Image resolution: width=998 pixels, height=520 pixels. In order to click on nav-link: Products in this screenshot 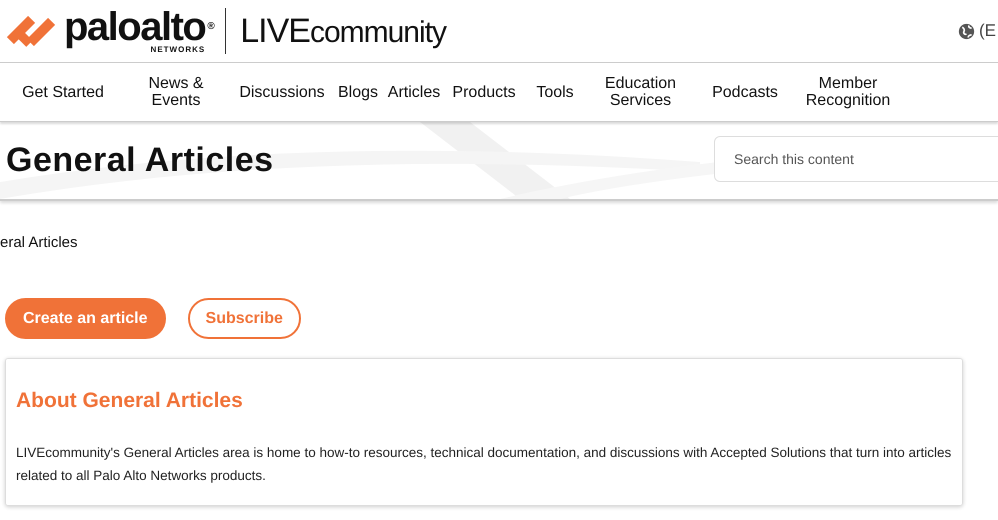, I will do `click(484, 92)`.